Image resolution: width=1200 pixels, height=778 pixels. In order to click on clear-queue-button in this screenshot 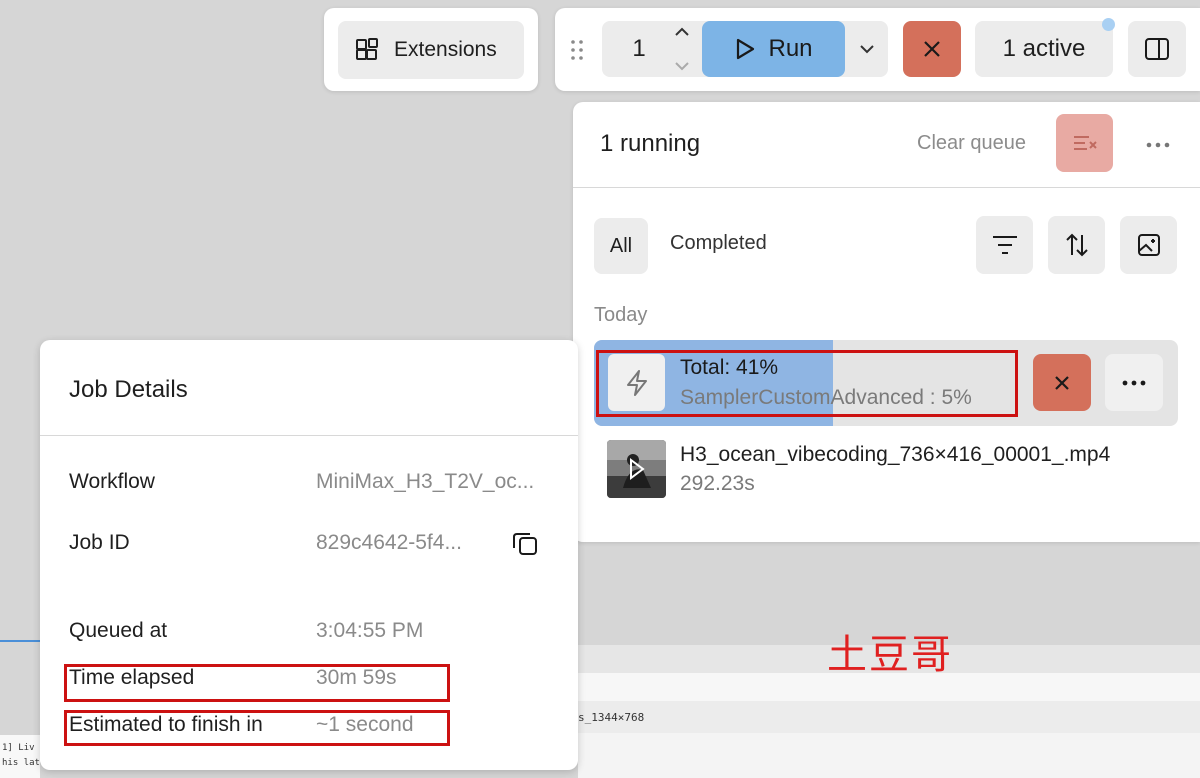, I will do `click(1084, 143)`.